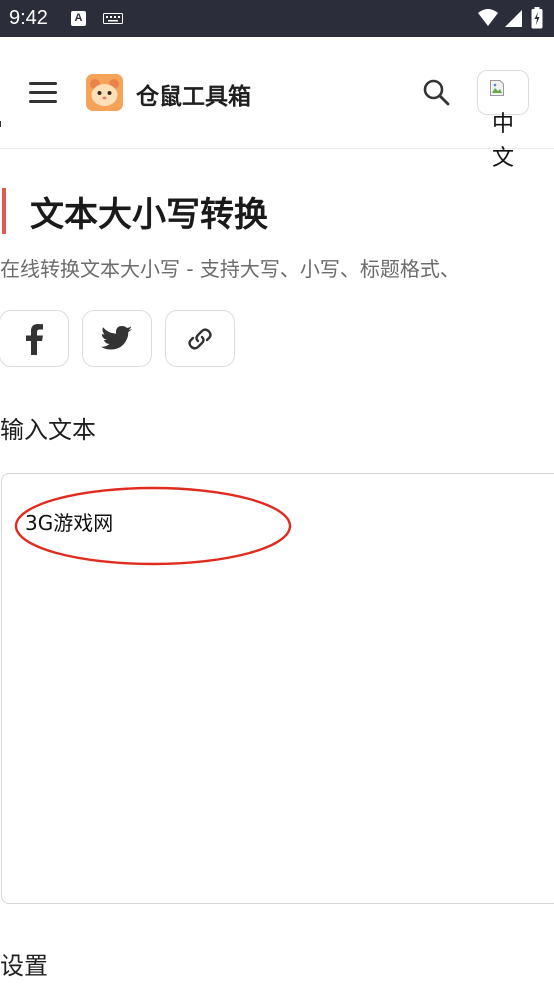 Image resolution: width=554 pixels, height=986 pixels. What do you see at coordinates (104, 92) in the screenshot?
I see `hamster-logo-icon` at bounding box center [104, 92].